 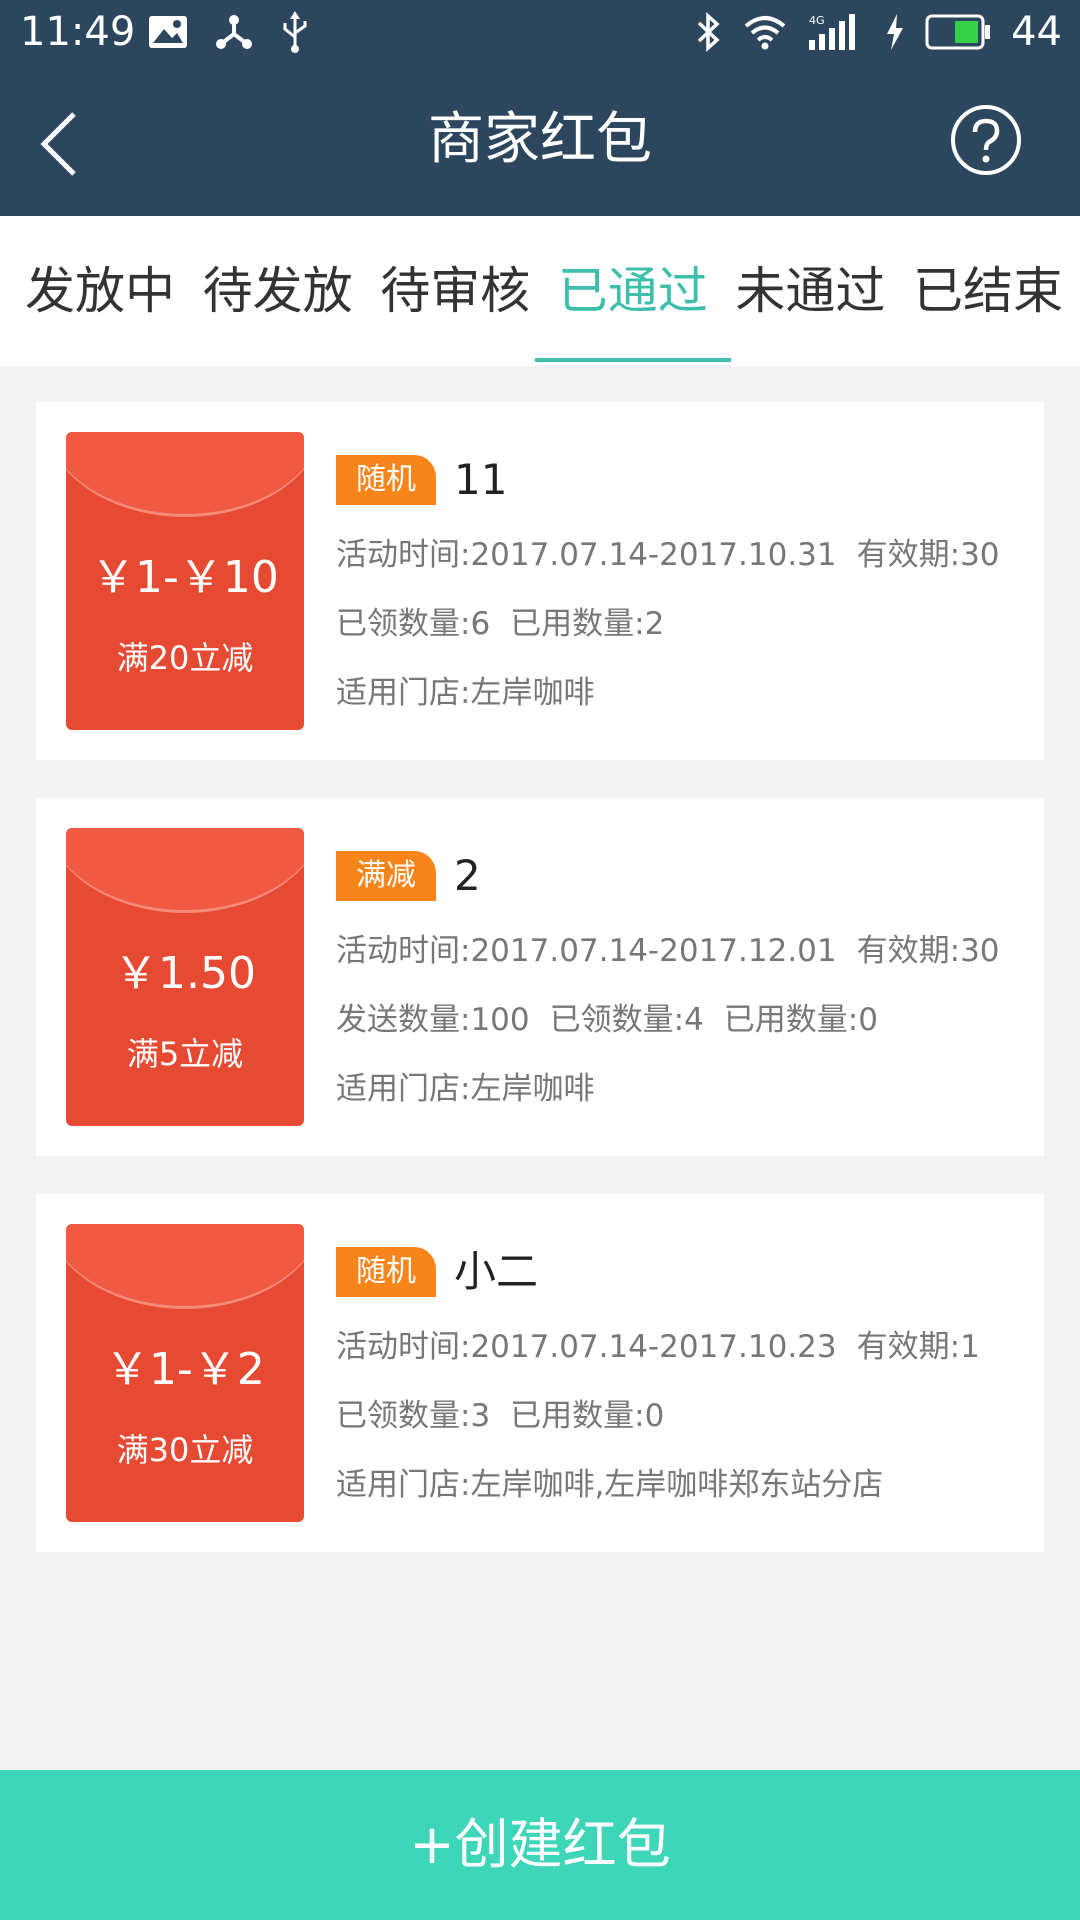 What do you see at coordinates (278, 291) in the screenshot?
I see `tab-pending-issue: 待发放` at bounding box center [278, 291].